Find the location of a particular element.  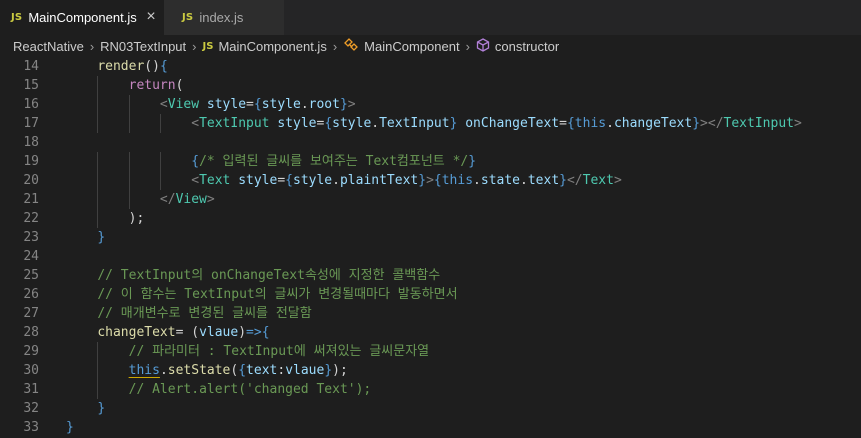

line-number: 17 is located at coordinates (31, 123).